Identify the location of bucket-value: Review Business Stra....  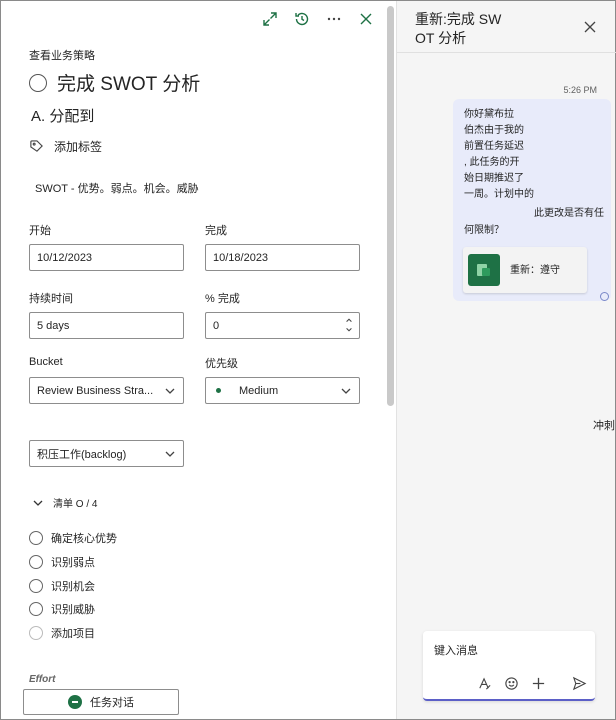
(95, 390).